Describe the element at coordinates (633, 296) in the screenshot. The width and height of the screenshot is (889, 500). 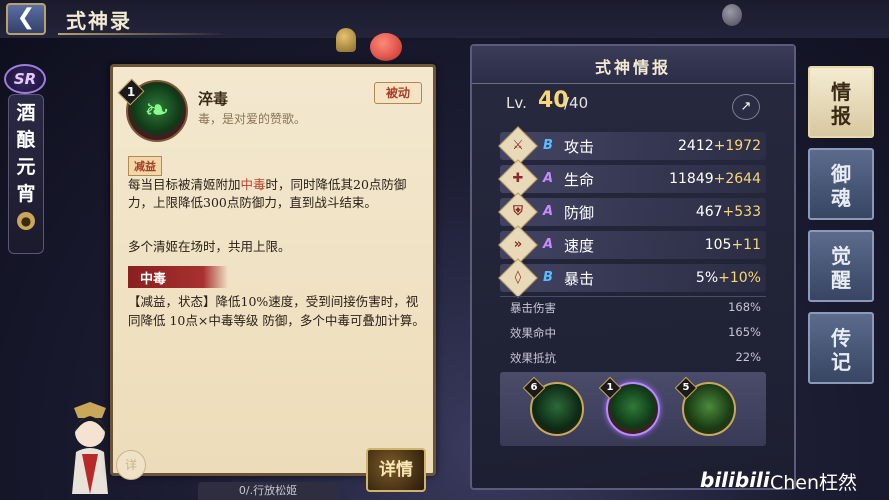
I see `divider` at that location.